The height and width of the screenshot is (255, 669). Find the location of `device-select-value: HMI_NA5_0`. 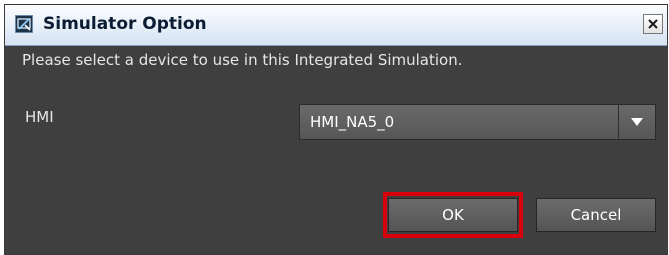

device-select-value: HMI_NA5_0 is located at coordinates (352, 122).